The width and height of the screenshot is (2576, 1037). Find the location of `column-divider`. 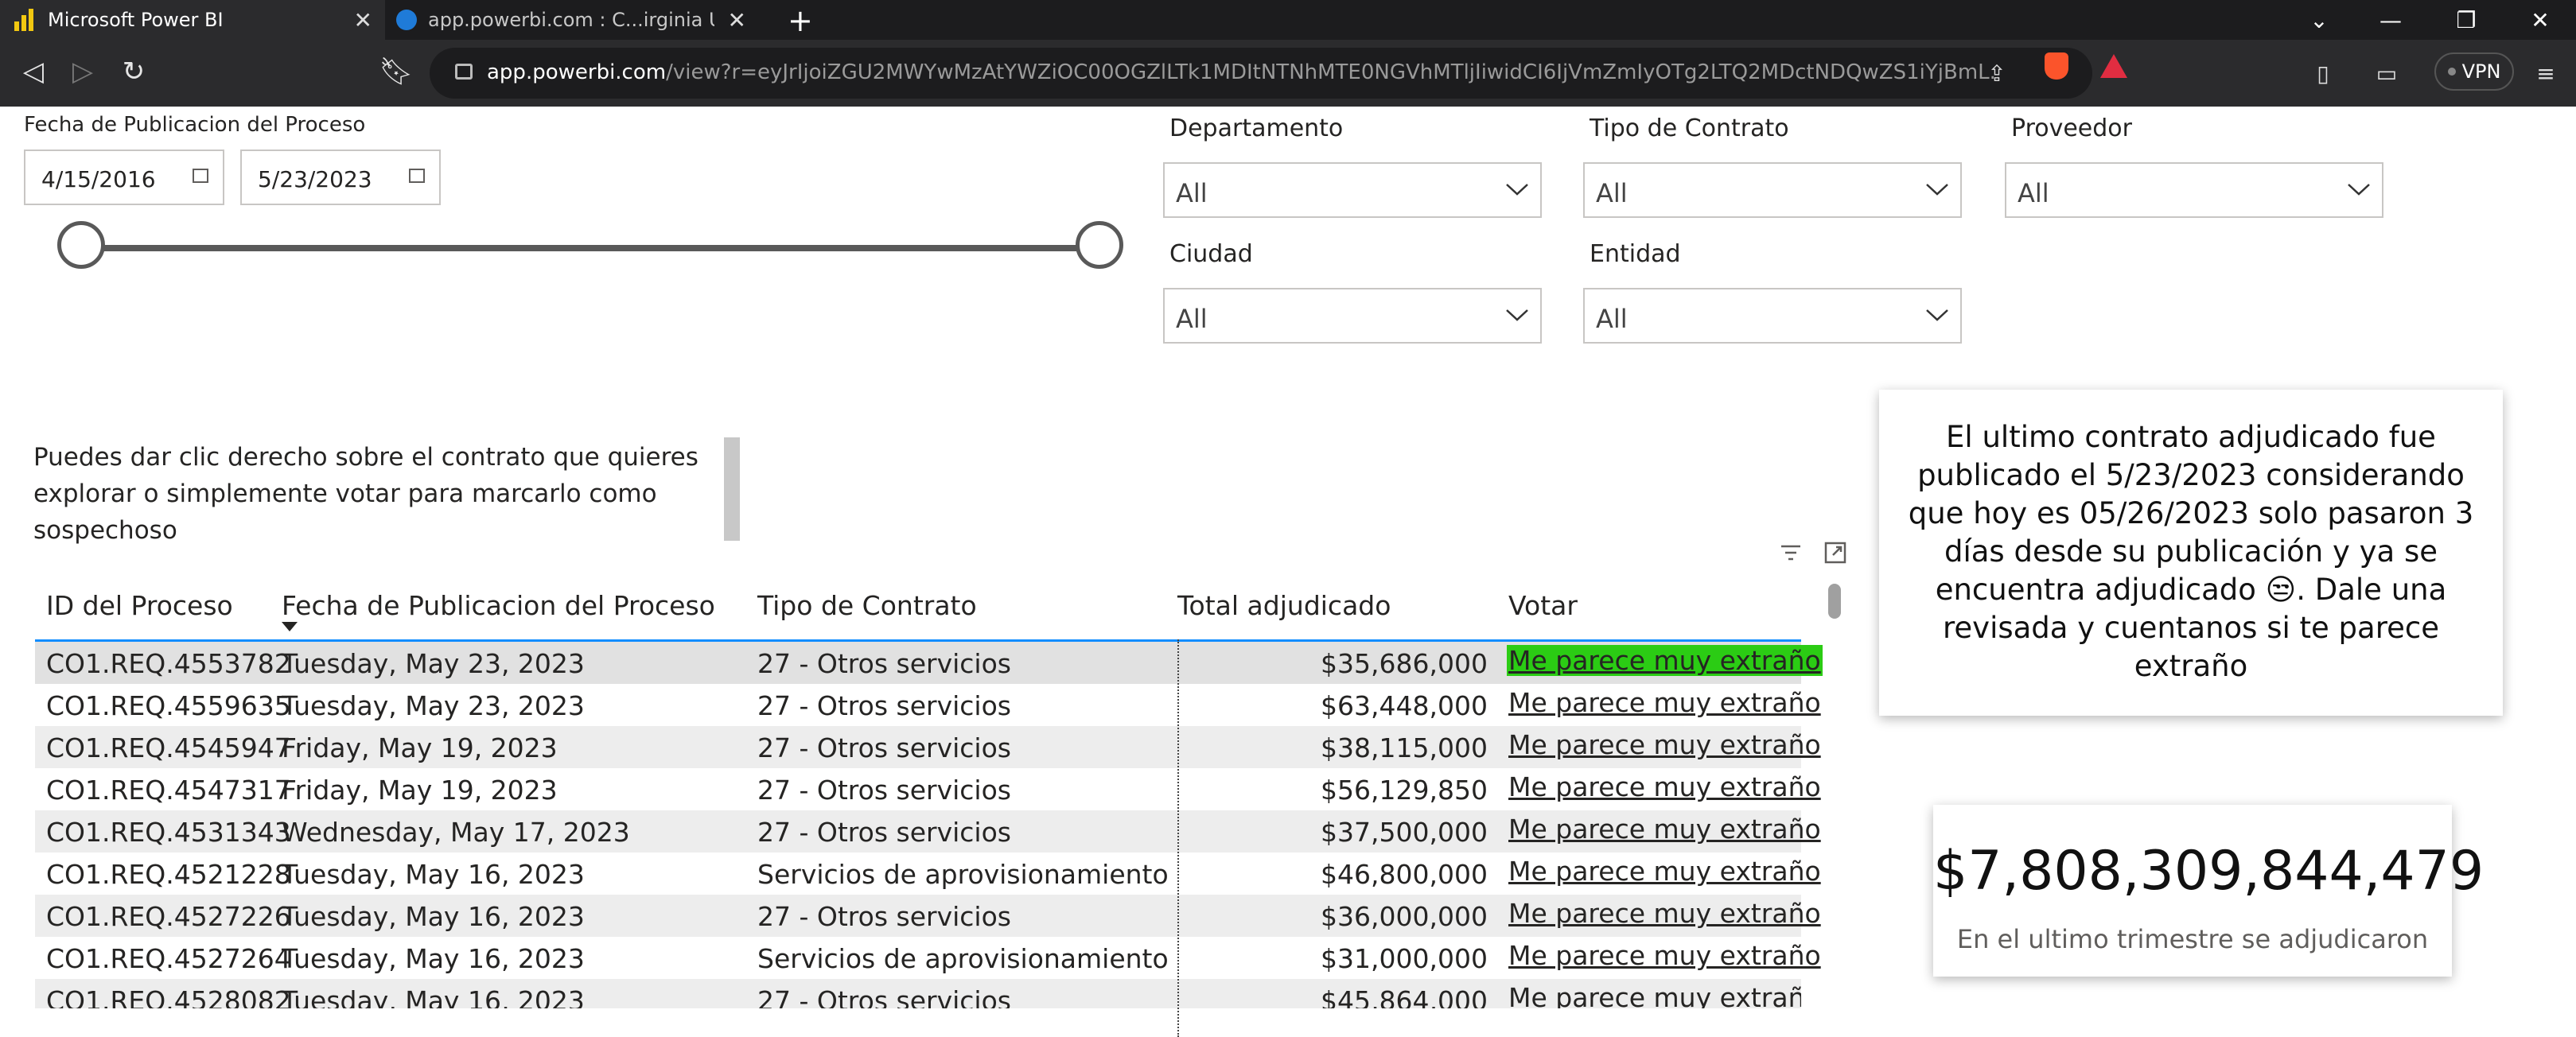

column-divider is located at coordinates (1178, 838).